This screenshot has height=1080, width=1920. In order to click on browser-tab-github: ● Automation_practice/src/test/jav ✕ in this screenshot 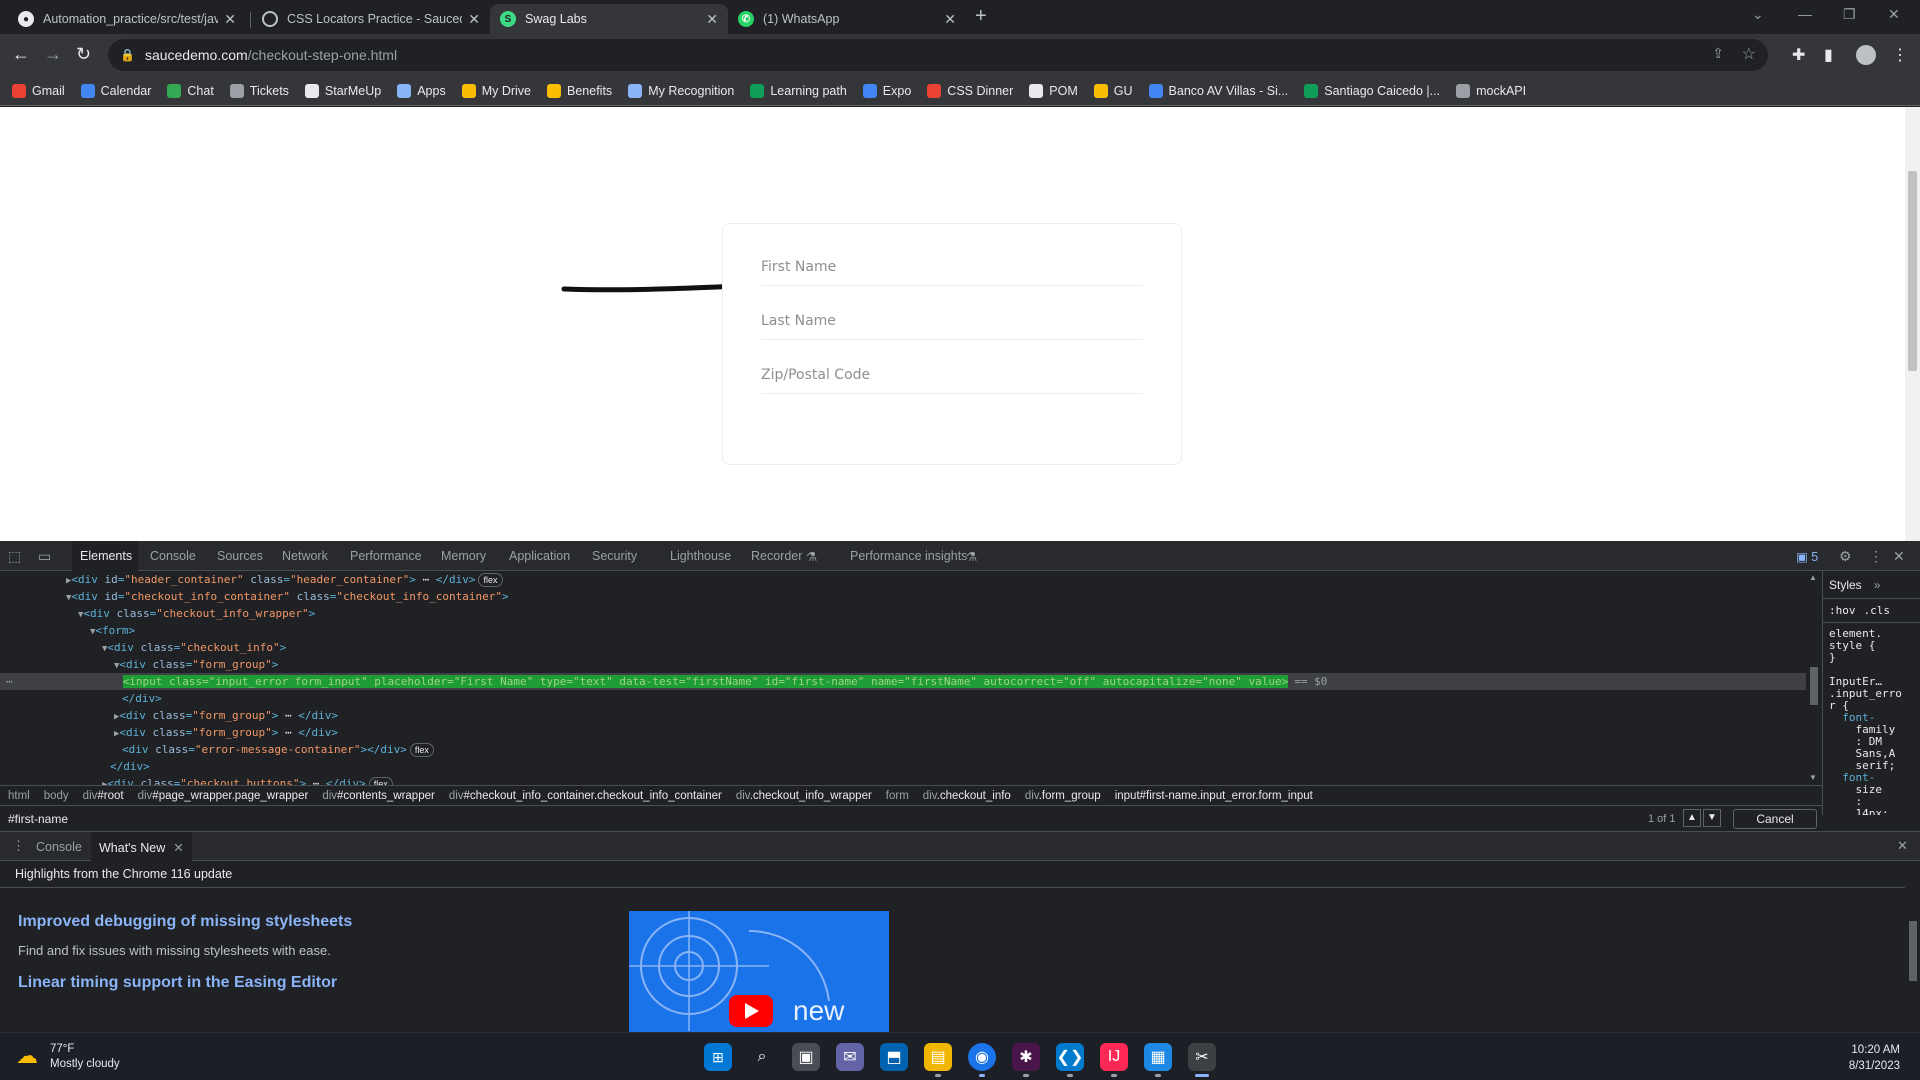, I will do `click(127, 19)`.